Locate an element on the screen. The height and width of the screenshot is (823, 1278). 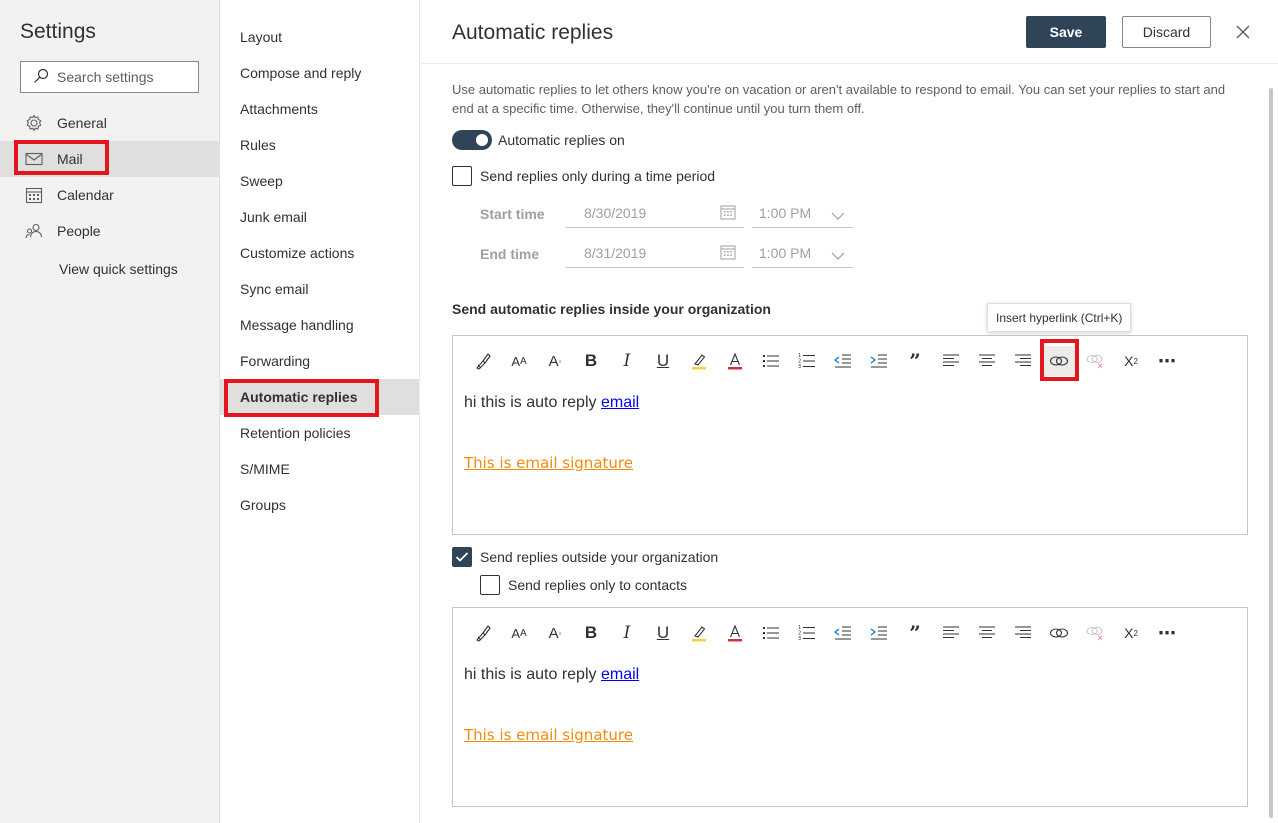
start-date-field: 8/30/2019 is located at coordinates (655, 213).